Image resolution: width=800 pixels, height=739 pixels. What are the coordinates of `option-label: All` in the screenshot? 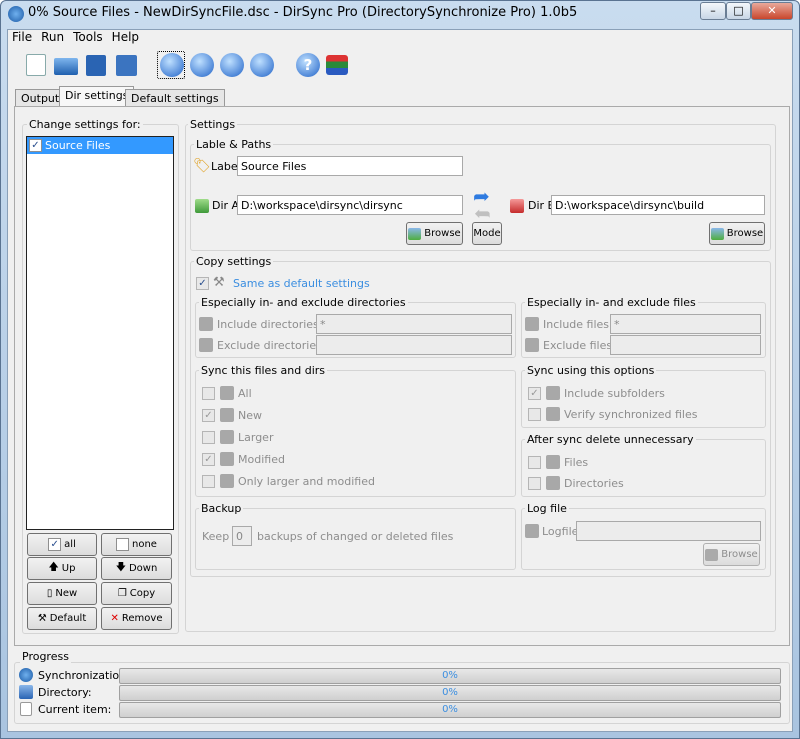 It's located at (245, 393).